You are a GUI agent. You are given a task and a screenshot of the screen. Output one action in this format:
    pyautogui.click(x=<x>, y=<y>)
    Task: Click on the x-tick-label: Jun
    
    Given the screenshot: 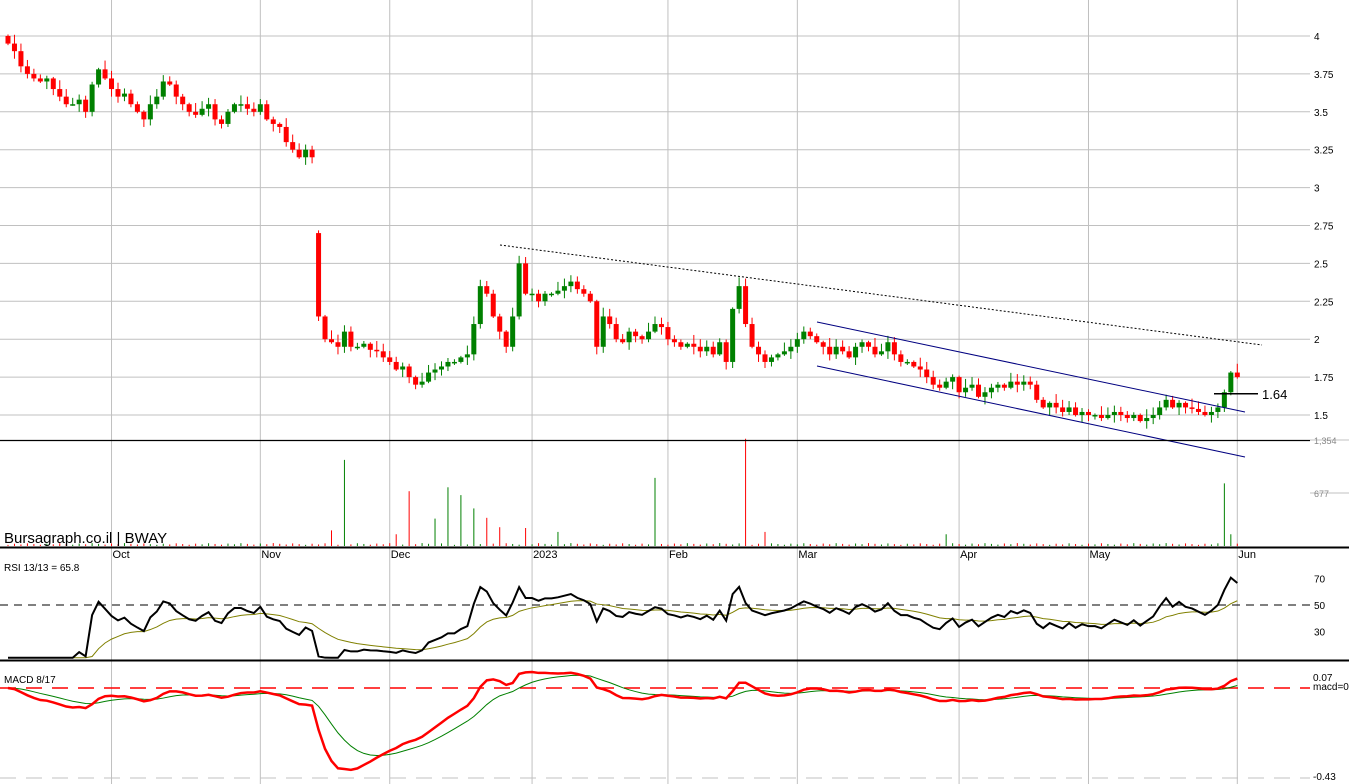 What is the action you would take?
    pyautogui.click(x=1247, y=555)
    